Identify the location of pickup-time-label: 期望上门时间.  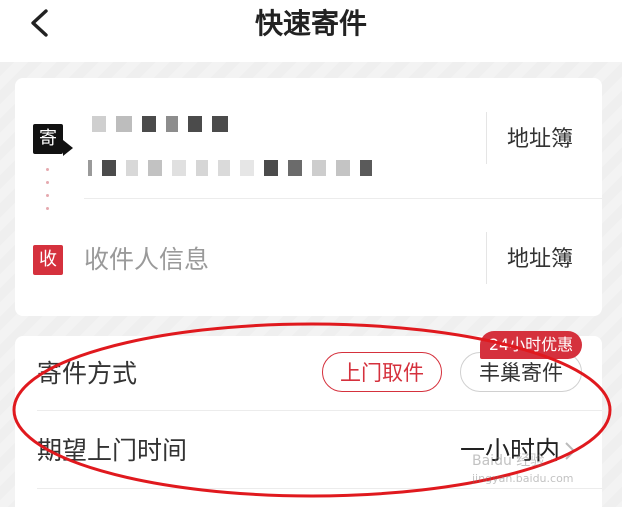
(112, 450).